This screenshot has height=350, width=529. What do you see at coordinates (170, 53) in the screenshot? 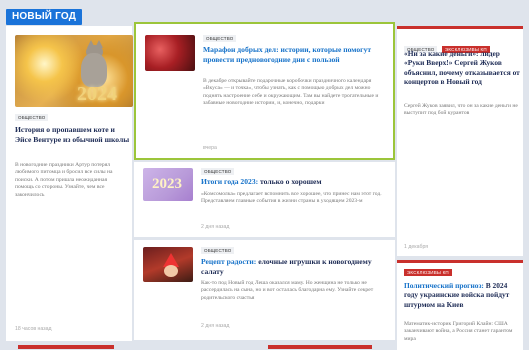
I see `card-image-gifts` at bounding box center [170, 53].